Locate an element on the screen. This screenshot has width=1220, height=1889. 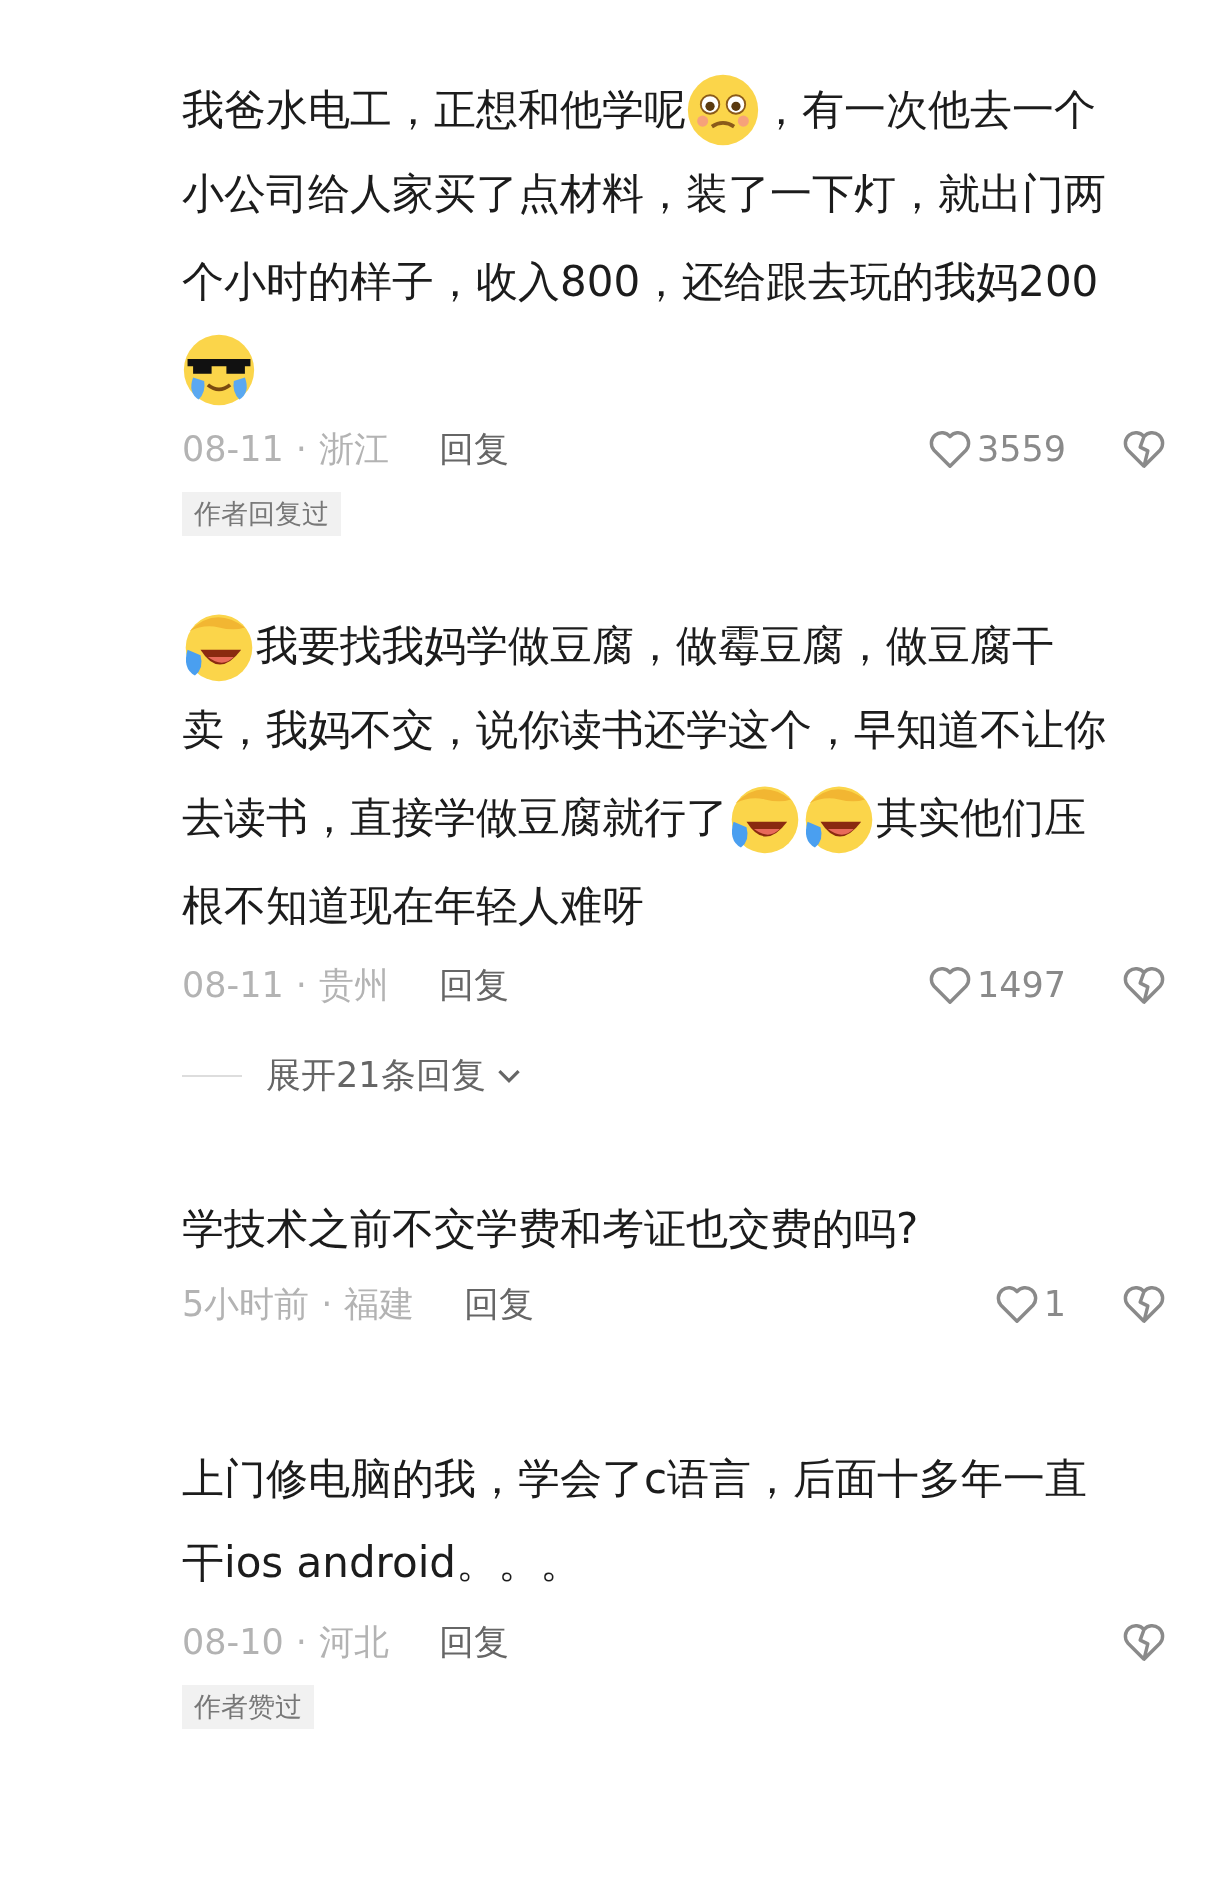
comment-text: 我要找我妈学做豆腐，做霉豆腐，做豆腐干 is located at coordinates (655, 646).